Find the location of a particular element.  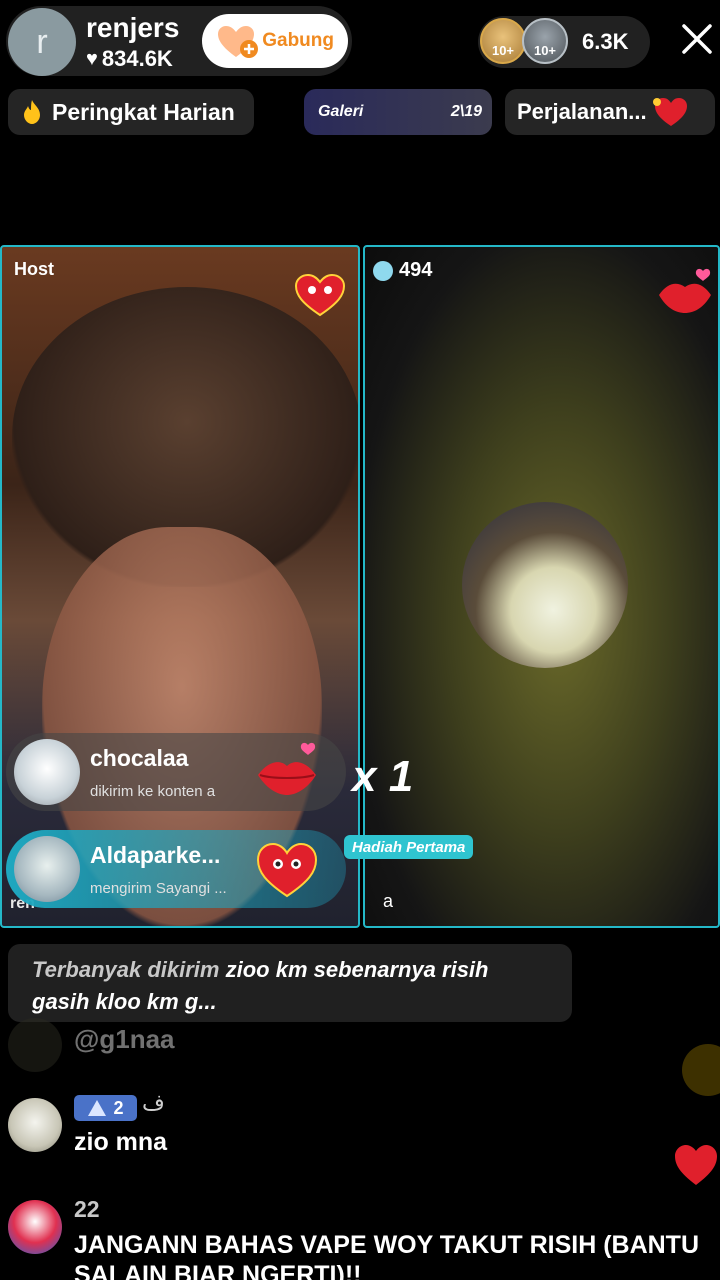

gallery-count: 2\19 is located at coordinates (466, 111).